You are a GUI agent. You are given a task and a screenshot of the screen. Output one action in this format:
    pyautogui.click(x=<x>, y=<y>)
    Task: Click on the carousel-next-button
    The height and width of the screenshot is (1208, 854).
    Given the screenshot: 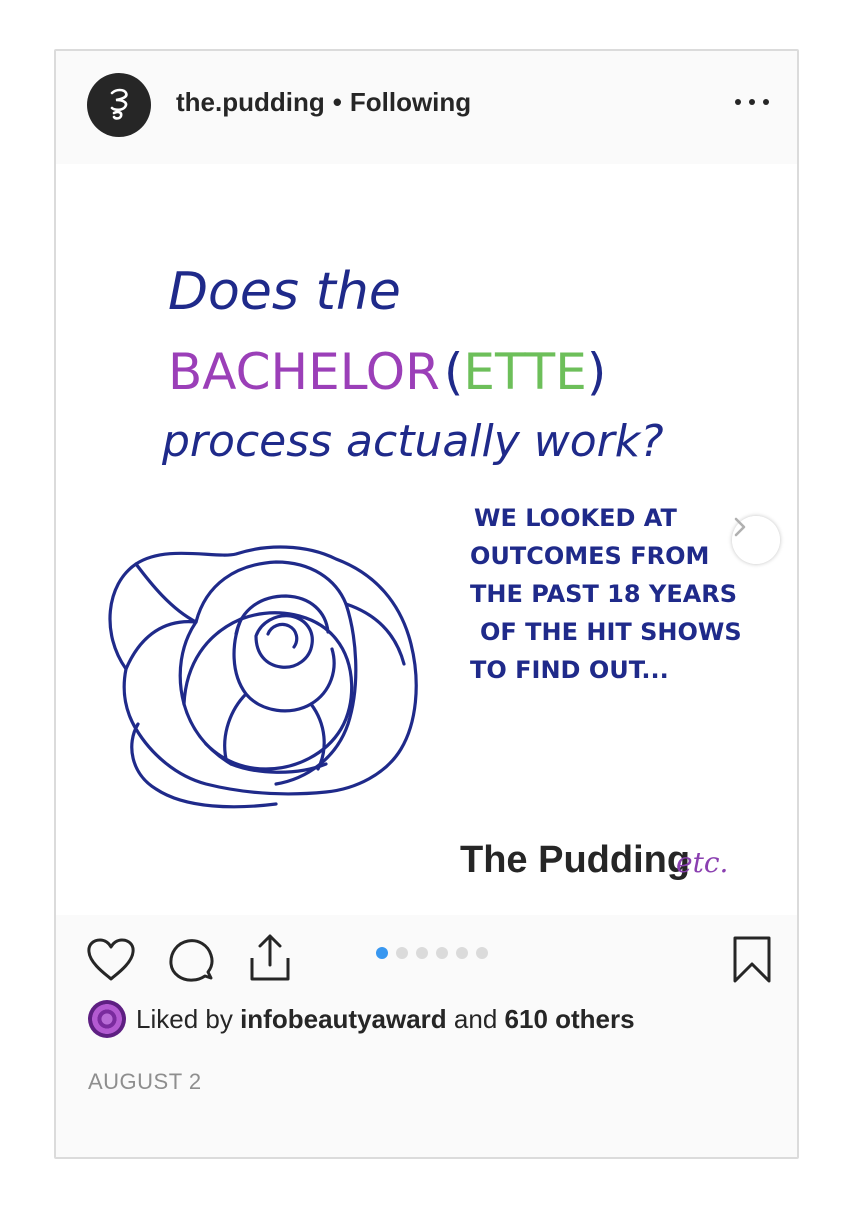 What is the action you would take?
    pyautogui.click(x=756, y=540)
    